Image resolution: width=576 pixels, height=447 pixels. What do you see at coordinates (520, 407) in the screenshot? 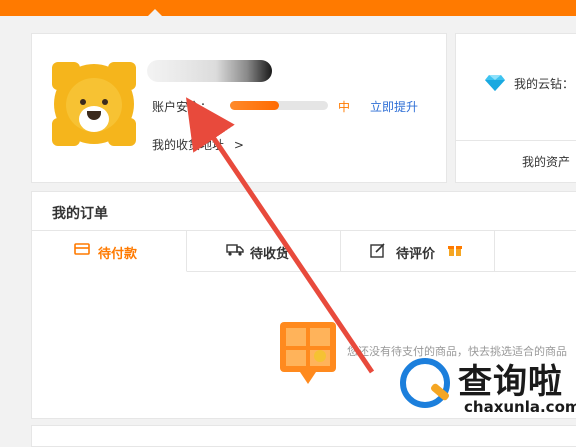
I see `watermark-domain: chaxunla.com` at bounding box center [520, 407].